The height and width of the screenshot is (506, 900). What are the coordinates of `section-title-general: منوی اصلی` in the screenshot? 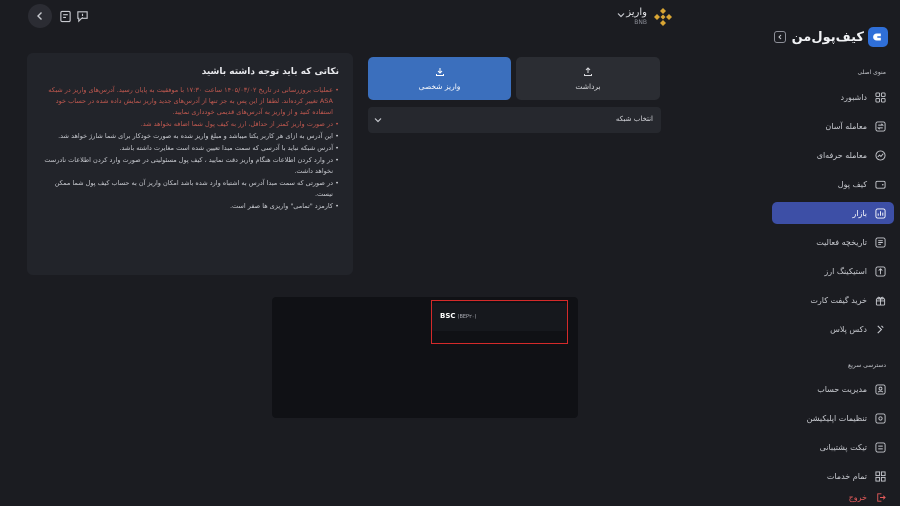 It's located at (871, 72).